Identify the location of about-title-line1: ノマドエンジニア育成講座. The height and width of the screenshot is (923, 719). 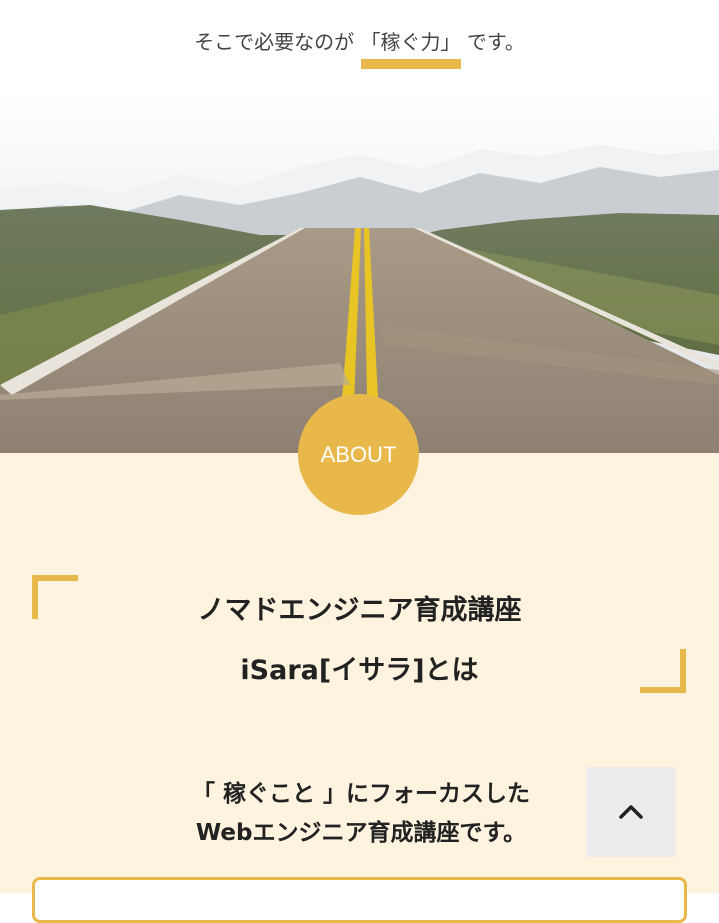
(359, 610).